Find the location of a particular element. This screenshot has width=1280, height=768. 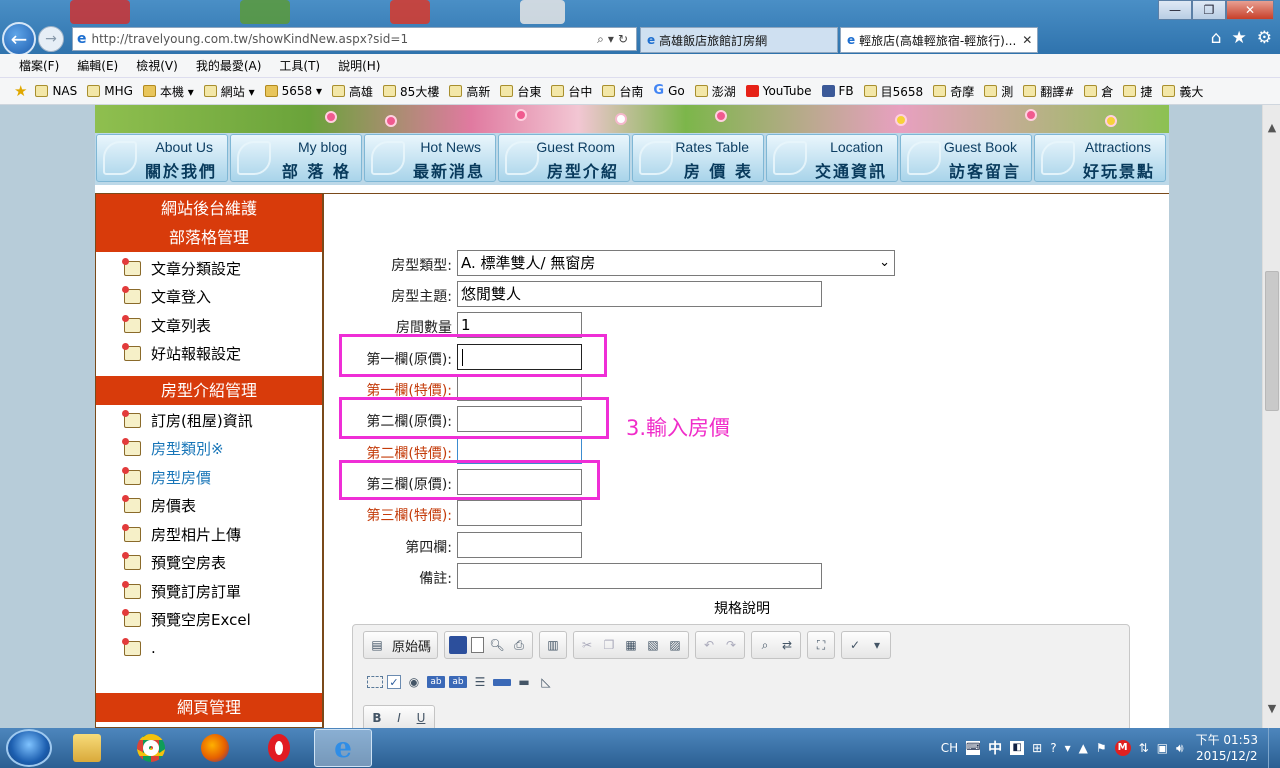

menu-tools: 工具(T) is located at coordinates (299, 65).